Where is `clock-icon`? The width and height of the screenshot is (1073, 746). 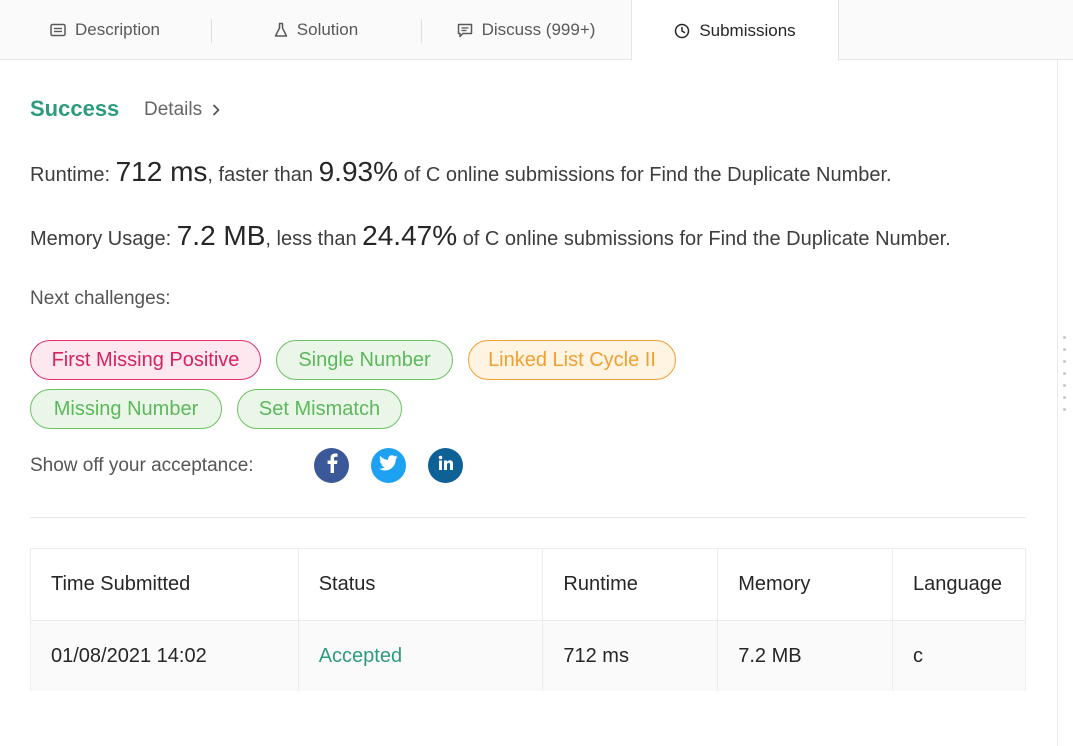
clock-icon is located at coordinates (682, 31).